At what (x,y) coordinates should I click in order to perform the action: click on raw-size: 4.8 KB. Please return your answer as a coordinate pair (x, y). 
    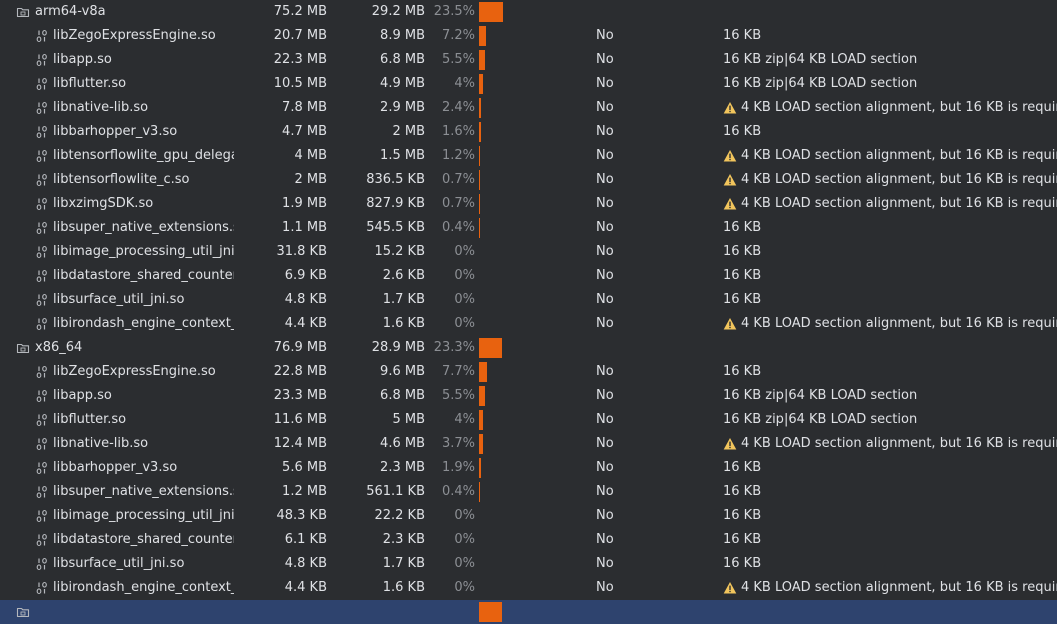
    Looking at the image, I should click on (305, 563).